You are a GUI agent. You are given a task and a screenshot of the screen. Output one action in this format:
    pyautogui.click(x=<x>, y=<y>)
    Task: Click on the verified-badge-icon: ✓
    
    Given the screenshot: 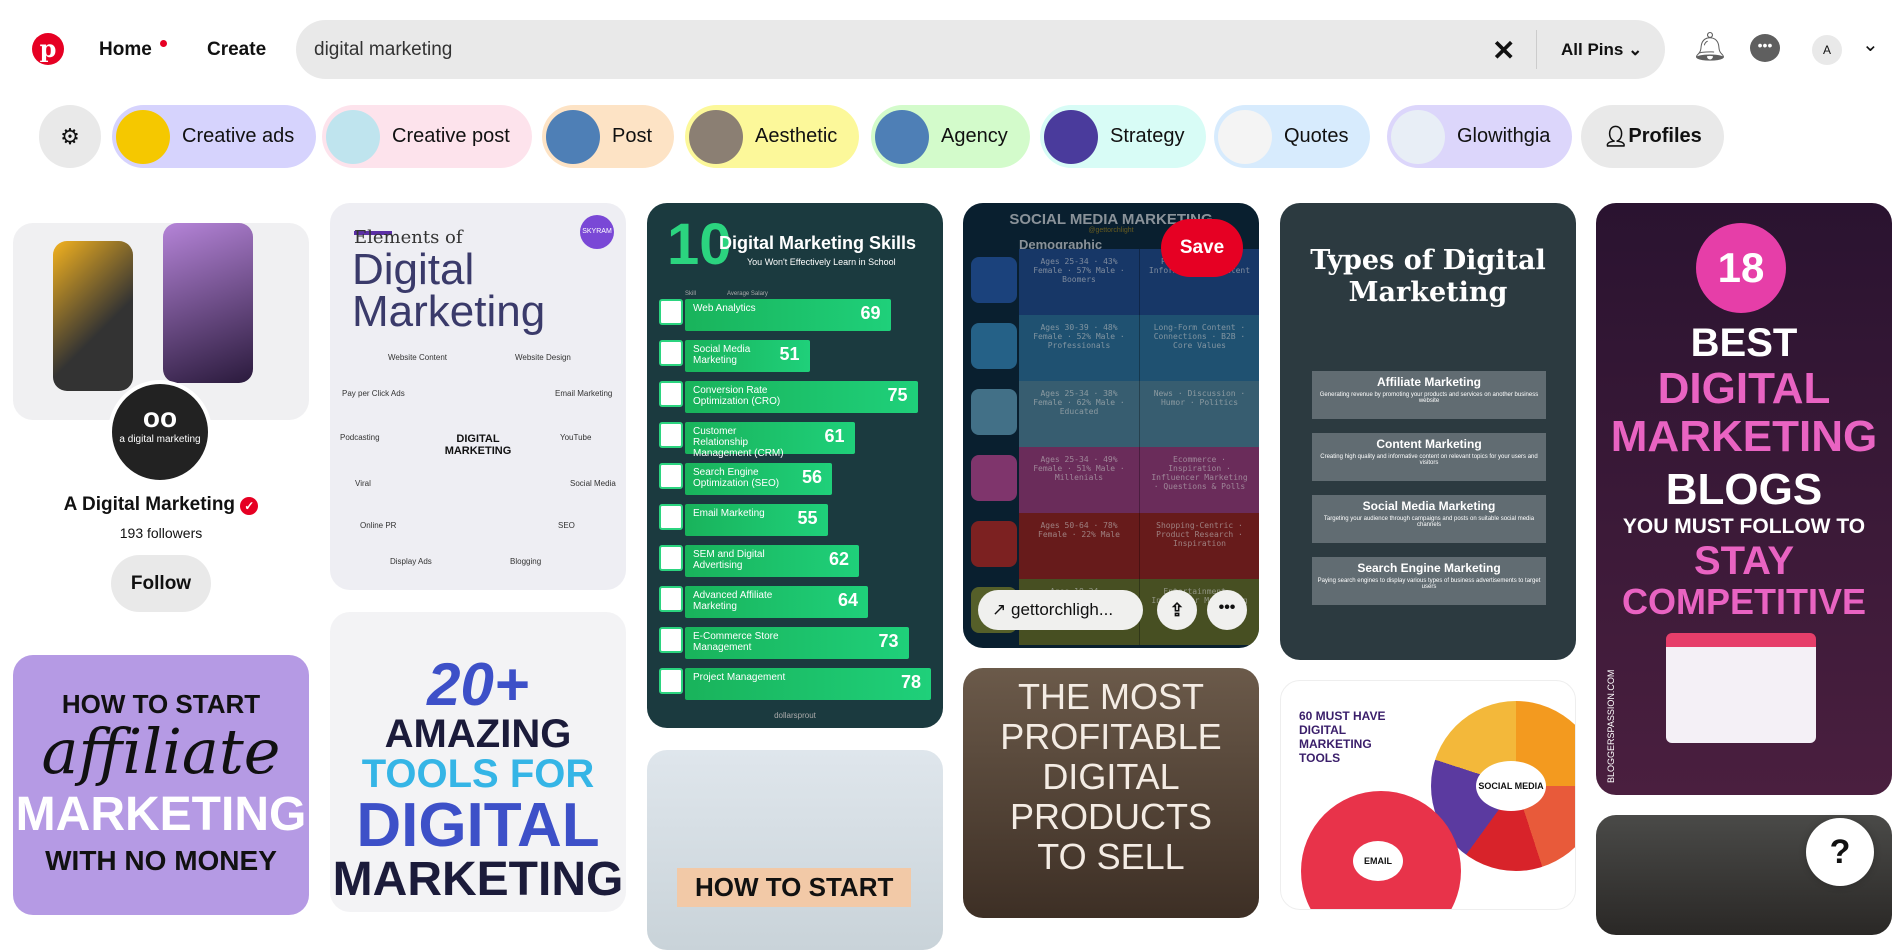 What is the action you would take?
    pyautogui.click(x=249, y=506)
    